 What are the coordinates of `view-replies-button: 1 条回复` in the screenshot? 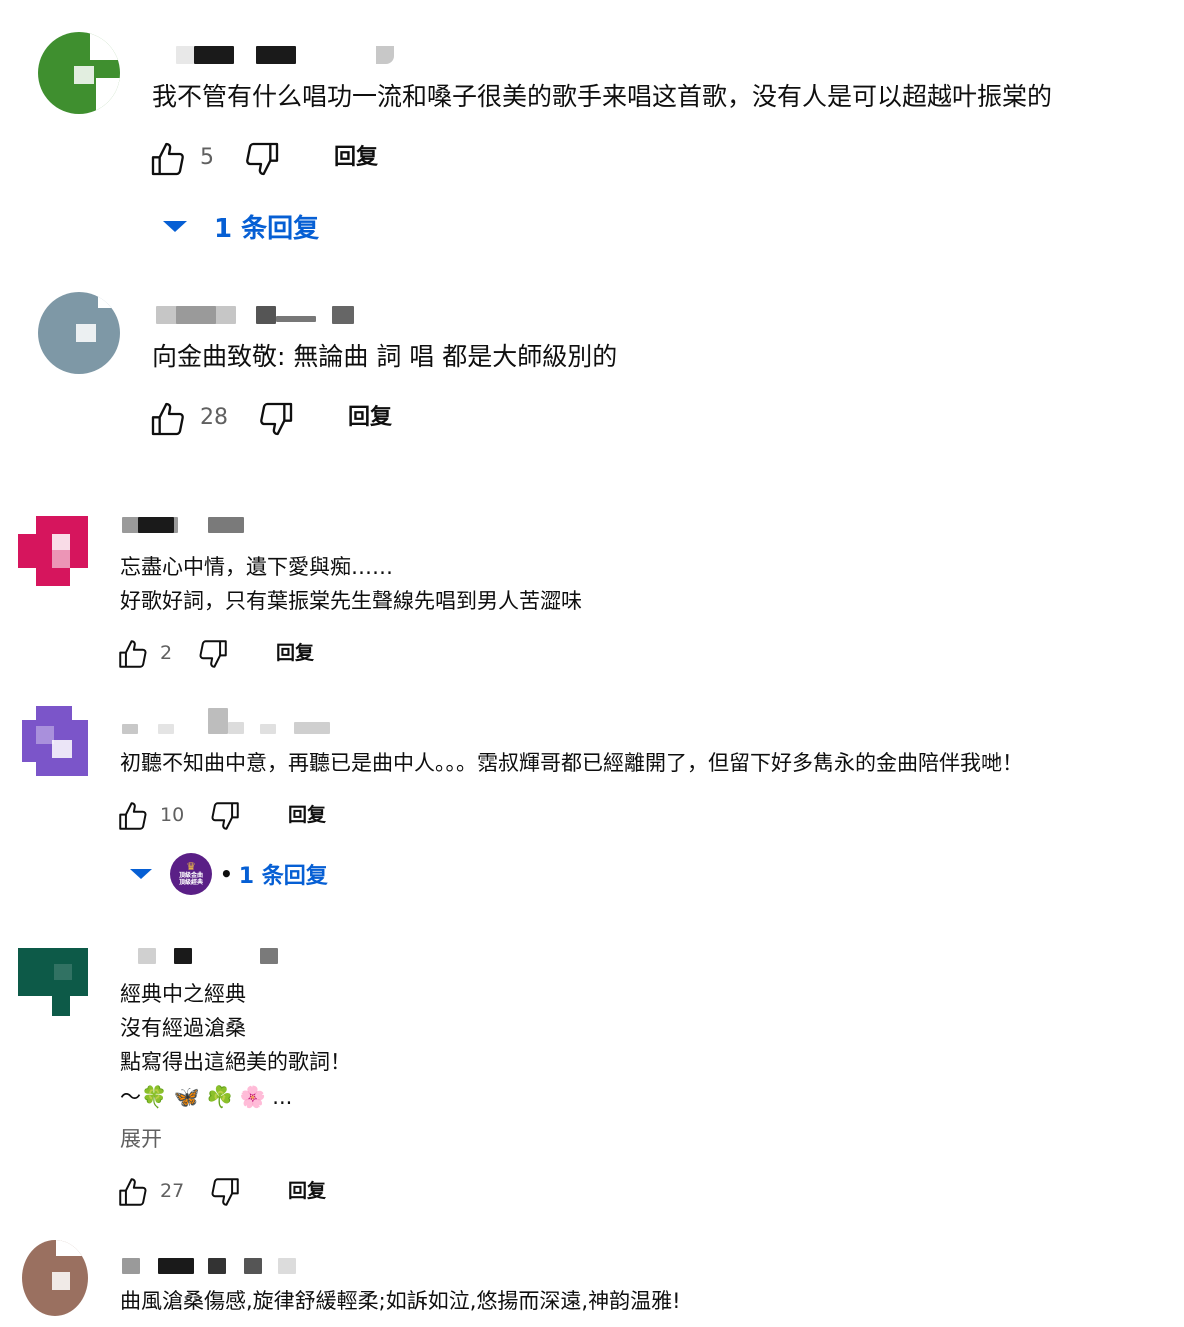 It's located at (239, 226).